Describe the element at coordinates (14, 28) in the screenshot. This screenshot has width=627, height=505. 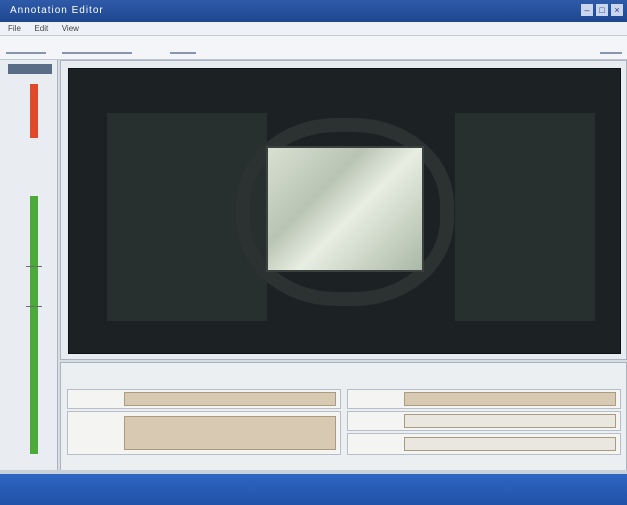
I see `menu-file: File` at that location.